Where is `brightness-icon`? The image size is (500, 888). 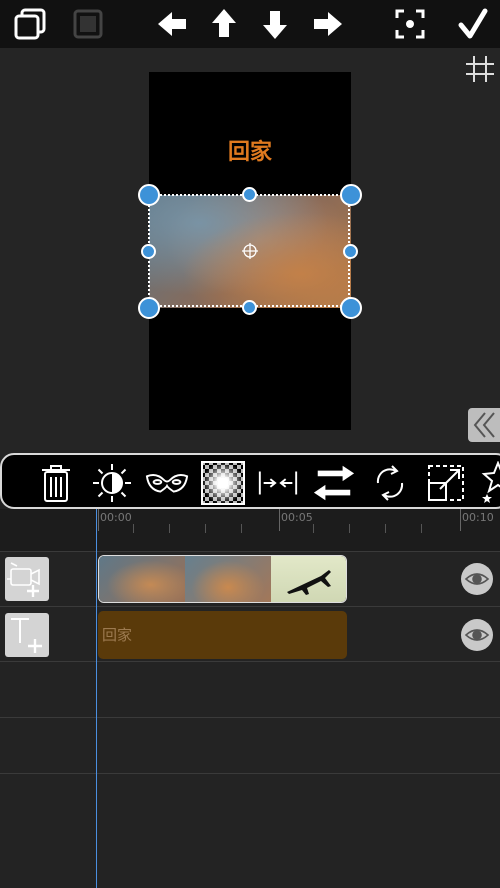 brightness-icon is located at coordinates (112, 483).